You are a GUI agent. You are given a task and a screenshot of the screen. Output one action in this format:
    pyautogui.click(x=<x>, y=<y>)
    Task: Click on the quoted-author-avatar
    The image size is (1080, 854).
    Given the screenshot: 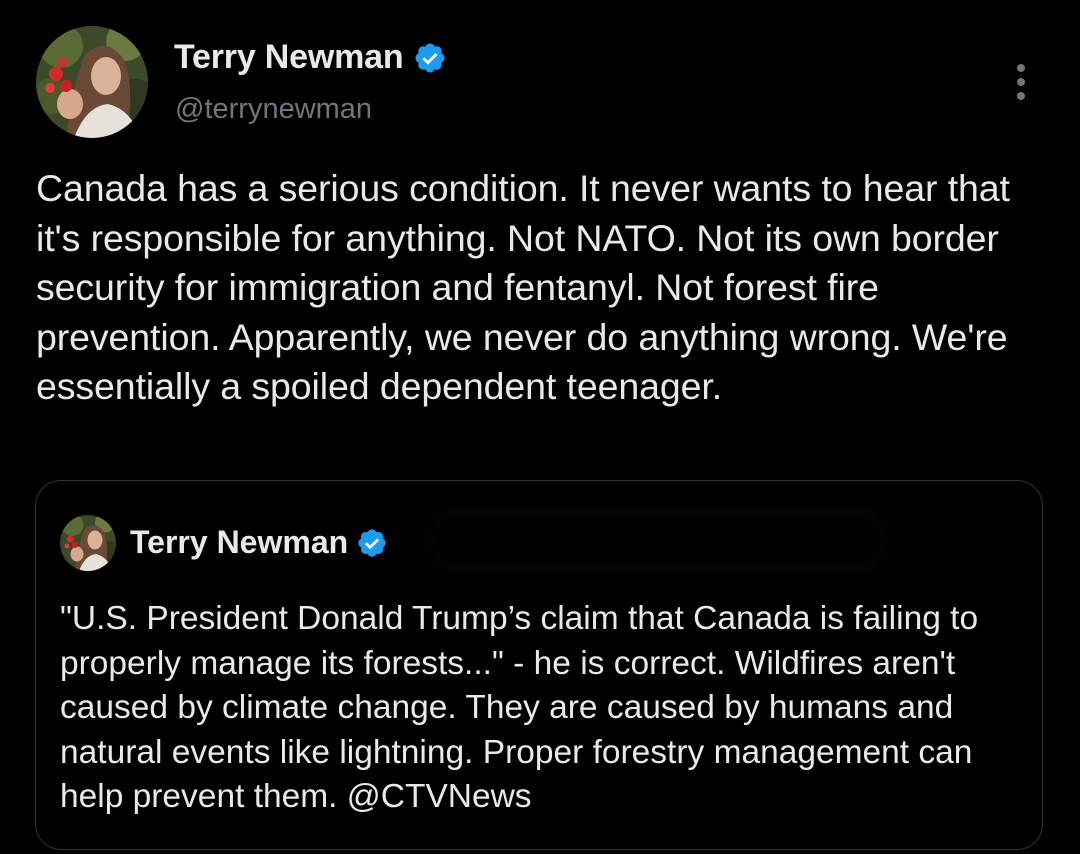 What is the action you would take?
    pyautogui.click(x=88, y=543)
    